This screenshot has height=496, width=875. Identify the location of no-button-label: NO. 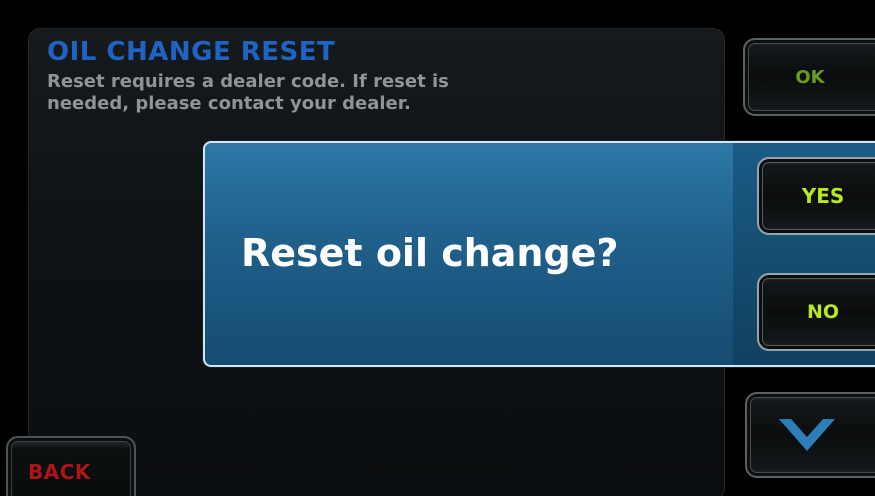
(823, 312).